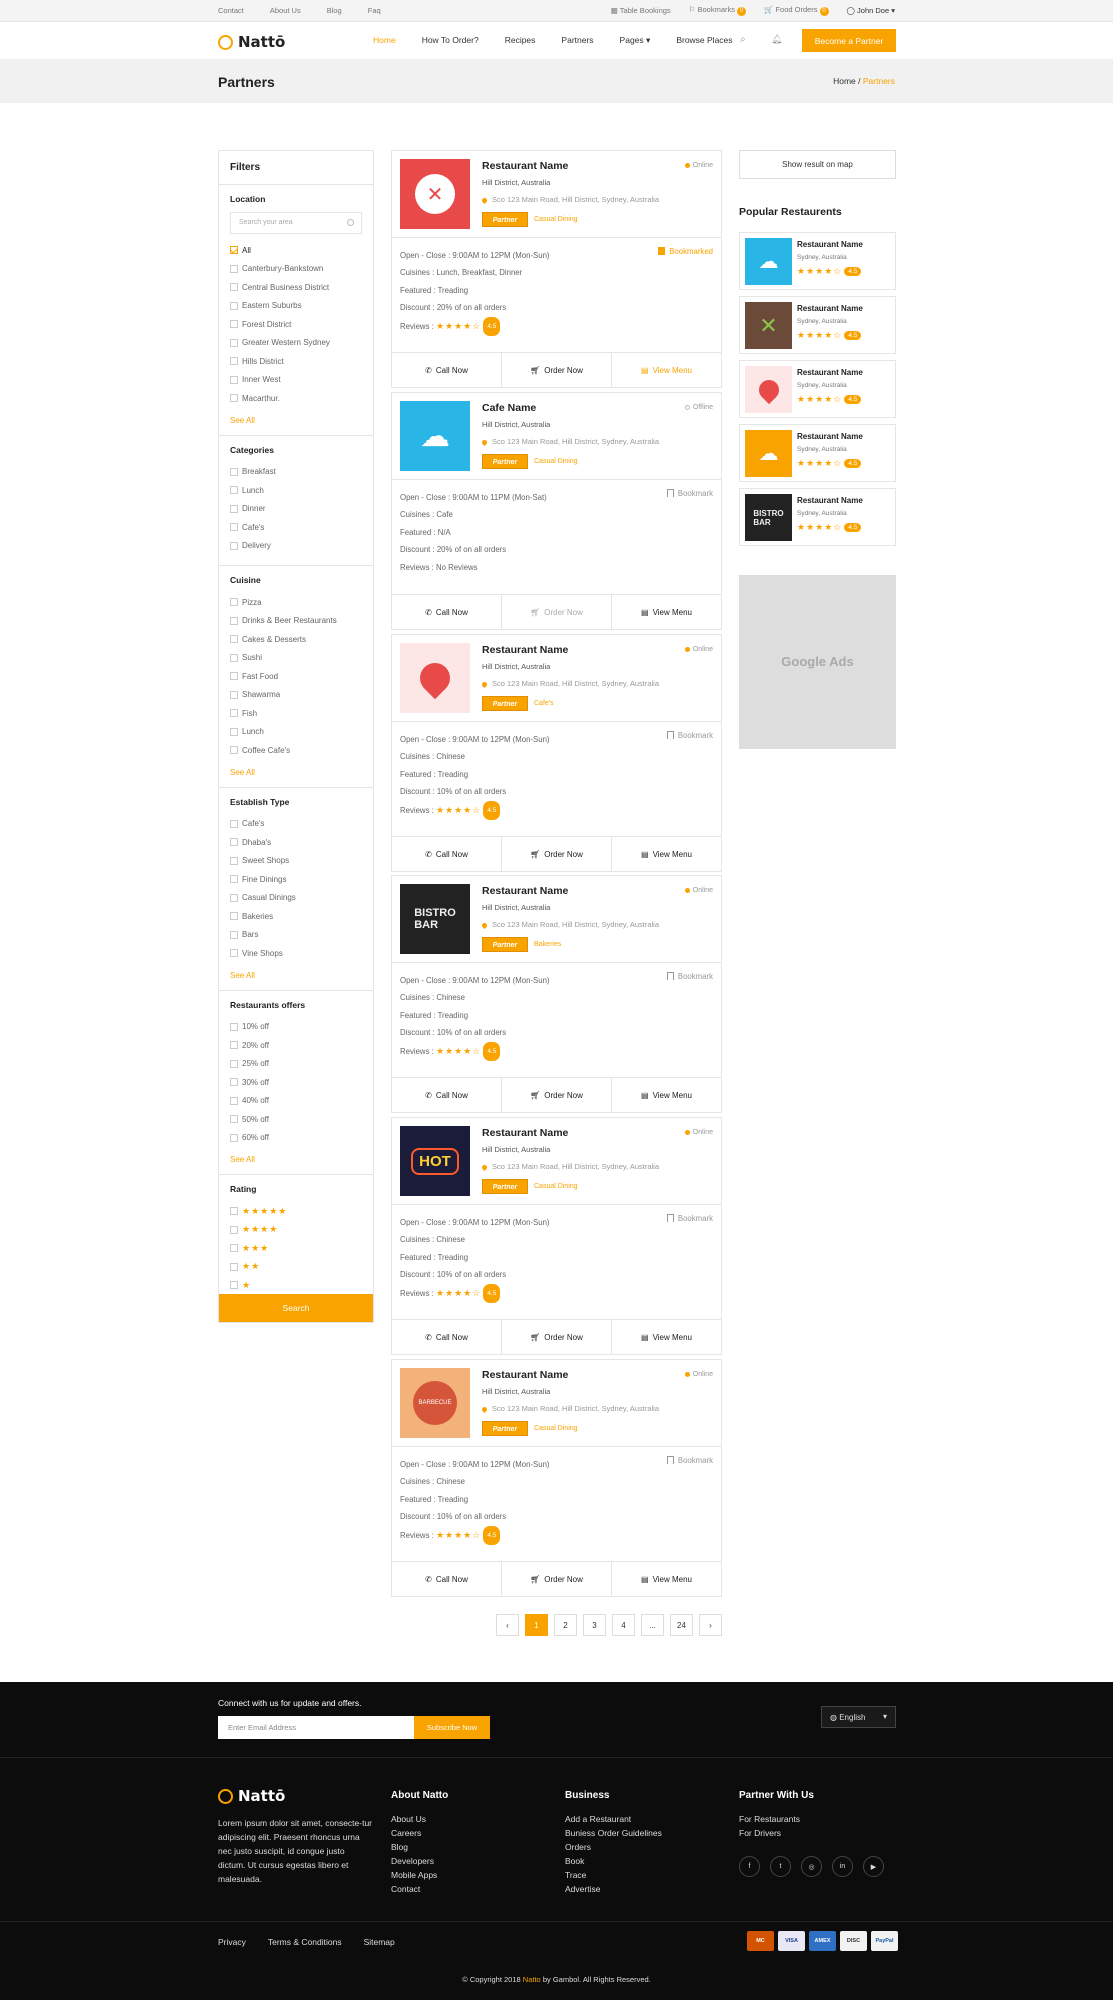 The height and width of the screenshot is (2000, 1113). What do you see at coordinates (858, 1717) in the screenshot?
I see `language-select: ◍ English ▾` at bounding box center [858, 1717].